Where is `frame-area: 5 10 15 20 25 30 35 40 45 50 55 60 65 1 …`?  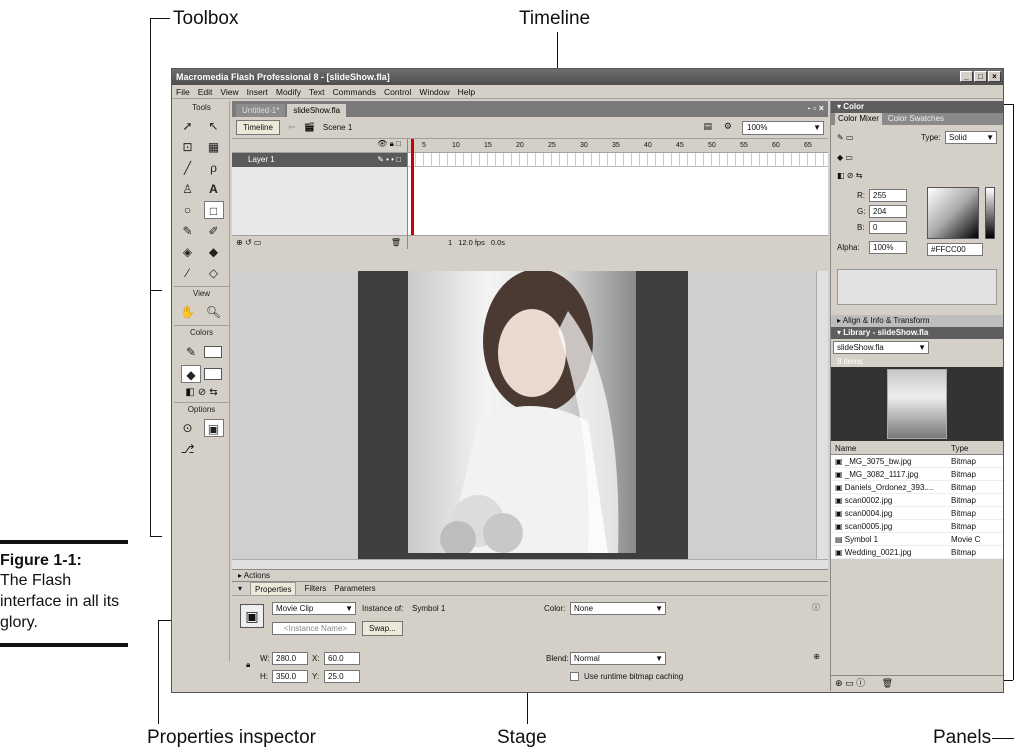 frame-area: 5 10 15 20 25 30 35 40 45 50 55 60 65 1 … is located at coordinates (618, 194).